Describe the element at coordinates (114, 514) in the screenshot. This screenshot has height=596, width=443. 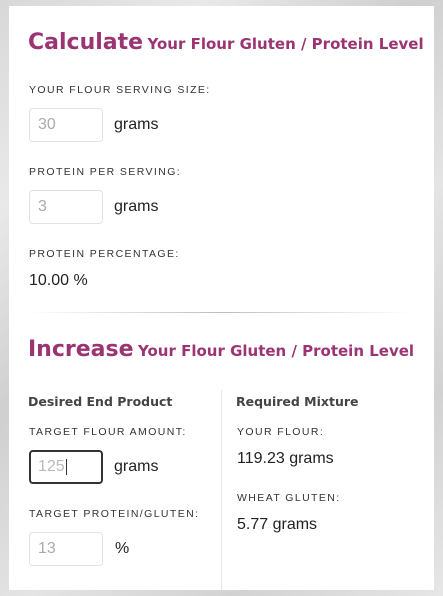
I see `target-protein-label: TARGET PROTEIN/GLUTEN:` at that location.